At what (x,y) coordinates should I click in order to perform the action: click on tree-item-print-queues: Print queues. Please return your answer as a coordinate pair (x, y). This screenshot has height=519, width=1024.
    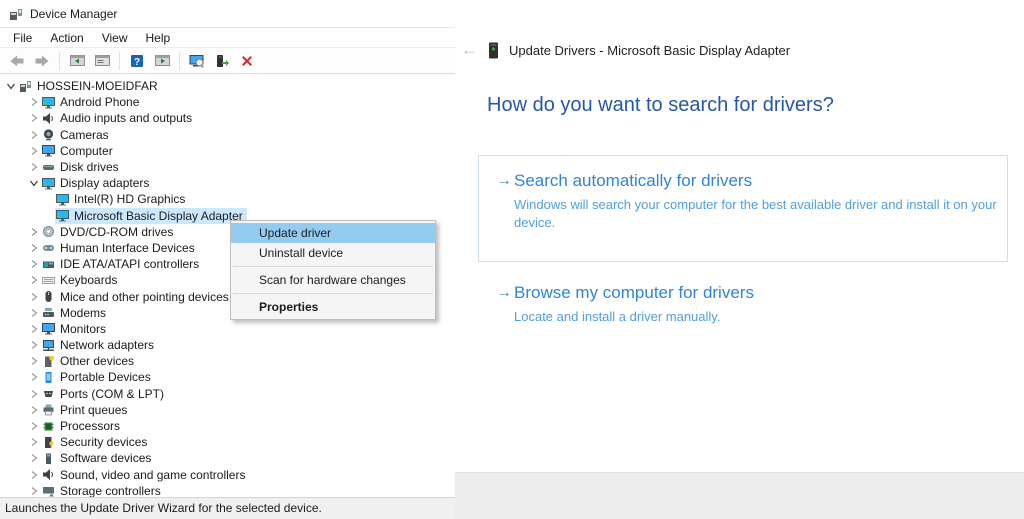
    Looking at the image, I should click on (227, 410).